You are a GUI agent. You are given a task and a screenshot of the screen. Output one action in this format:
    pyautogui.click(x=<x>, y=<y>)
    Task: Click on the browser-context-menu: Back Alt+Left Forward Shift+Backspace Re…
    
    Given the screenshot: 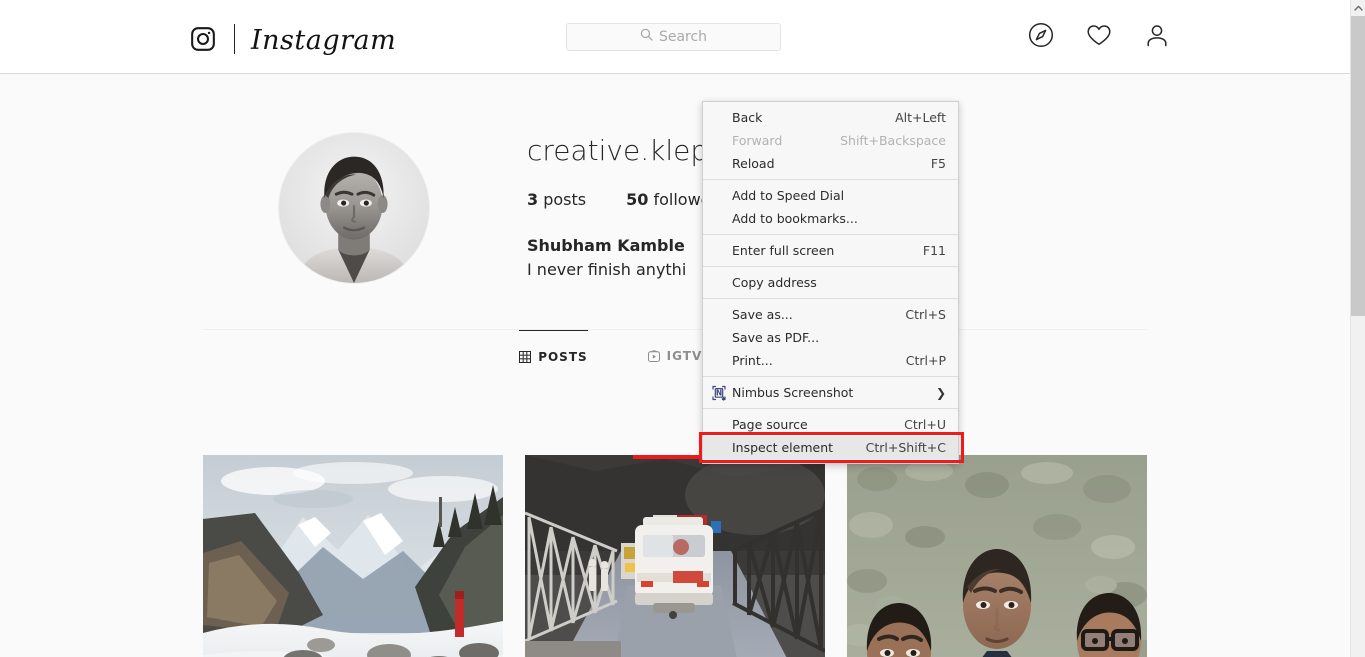 What is the action you would take?
    pyautogui.click(x=831, y=282)
    